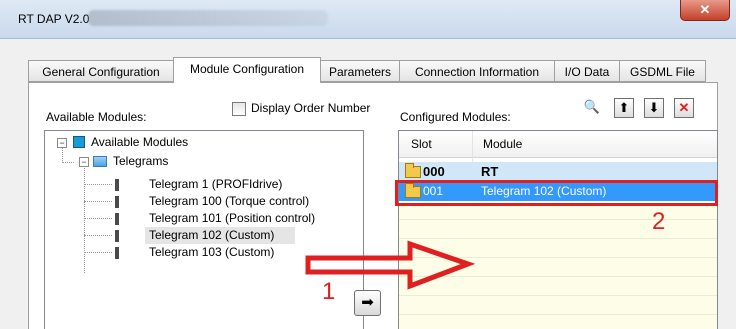 This screenshot has height=329, width=736. Describe the element at coordinates (390, 265) in the screenshot. I see `annotation-arrow` at that location.